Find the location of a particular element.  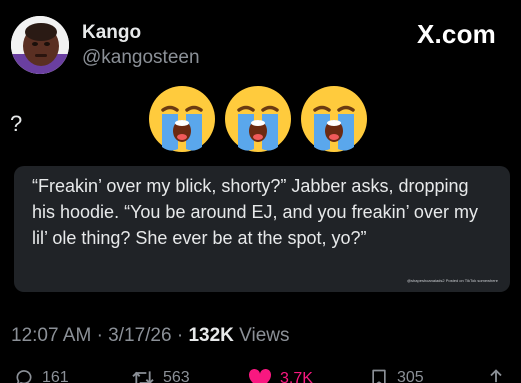

repost-icon is located at coordinates (143, 377).